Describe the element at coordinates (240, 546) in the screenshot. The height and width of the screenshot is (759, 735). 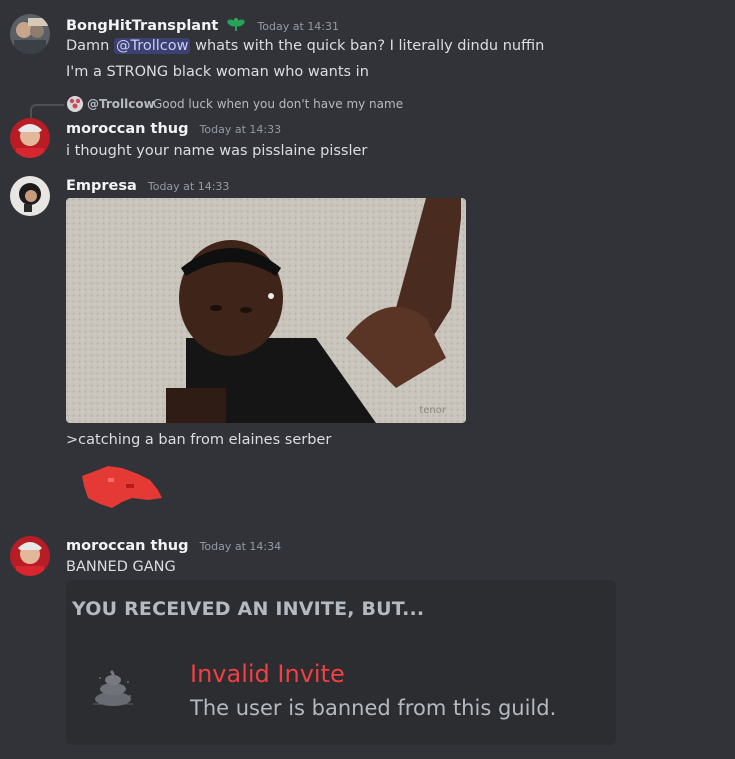
I see `timestamp: Today at 14:34` at that location.